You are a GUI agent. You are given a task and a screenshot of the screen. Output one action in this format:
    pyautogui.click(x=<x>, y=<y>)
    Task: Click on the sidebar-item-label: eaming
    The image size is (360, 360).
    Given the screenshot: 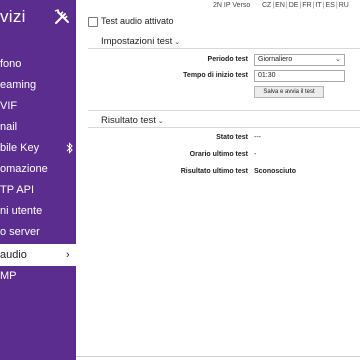 What is the action you would take?
    pyautogui.click(x=18, y=85)
    